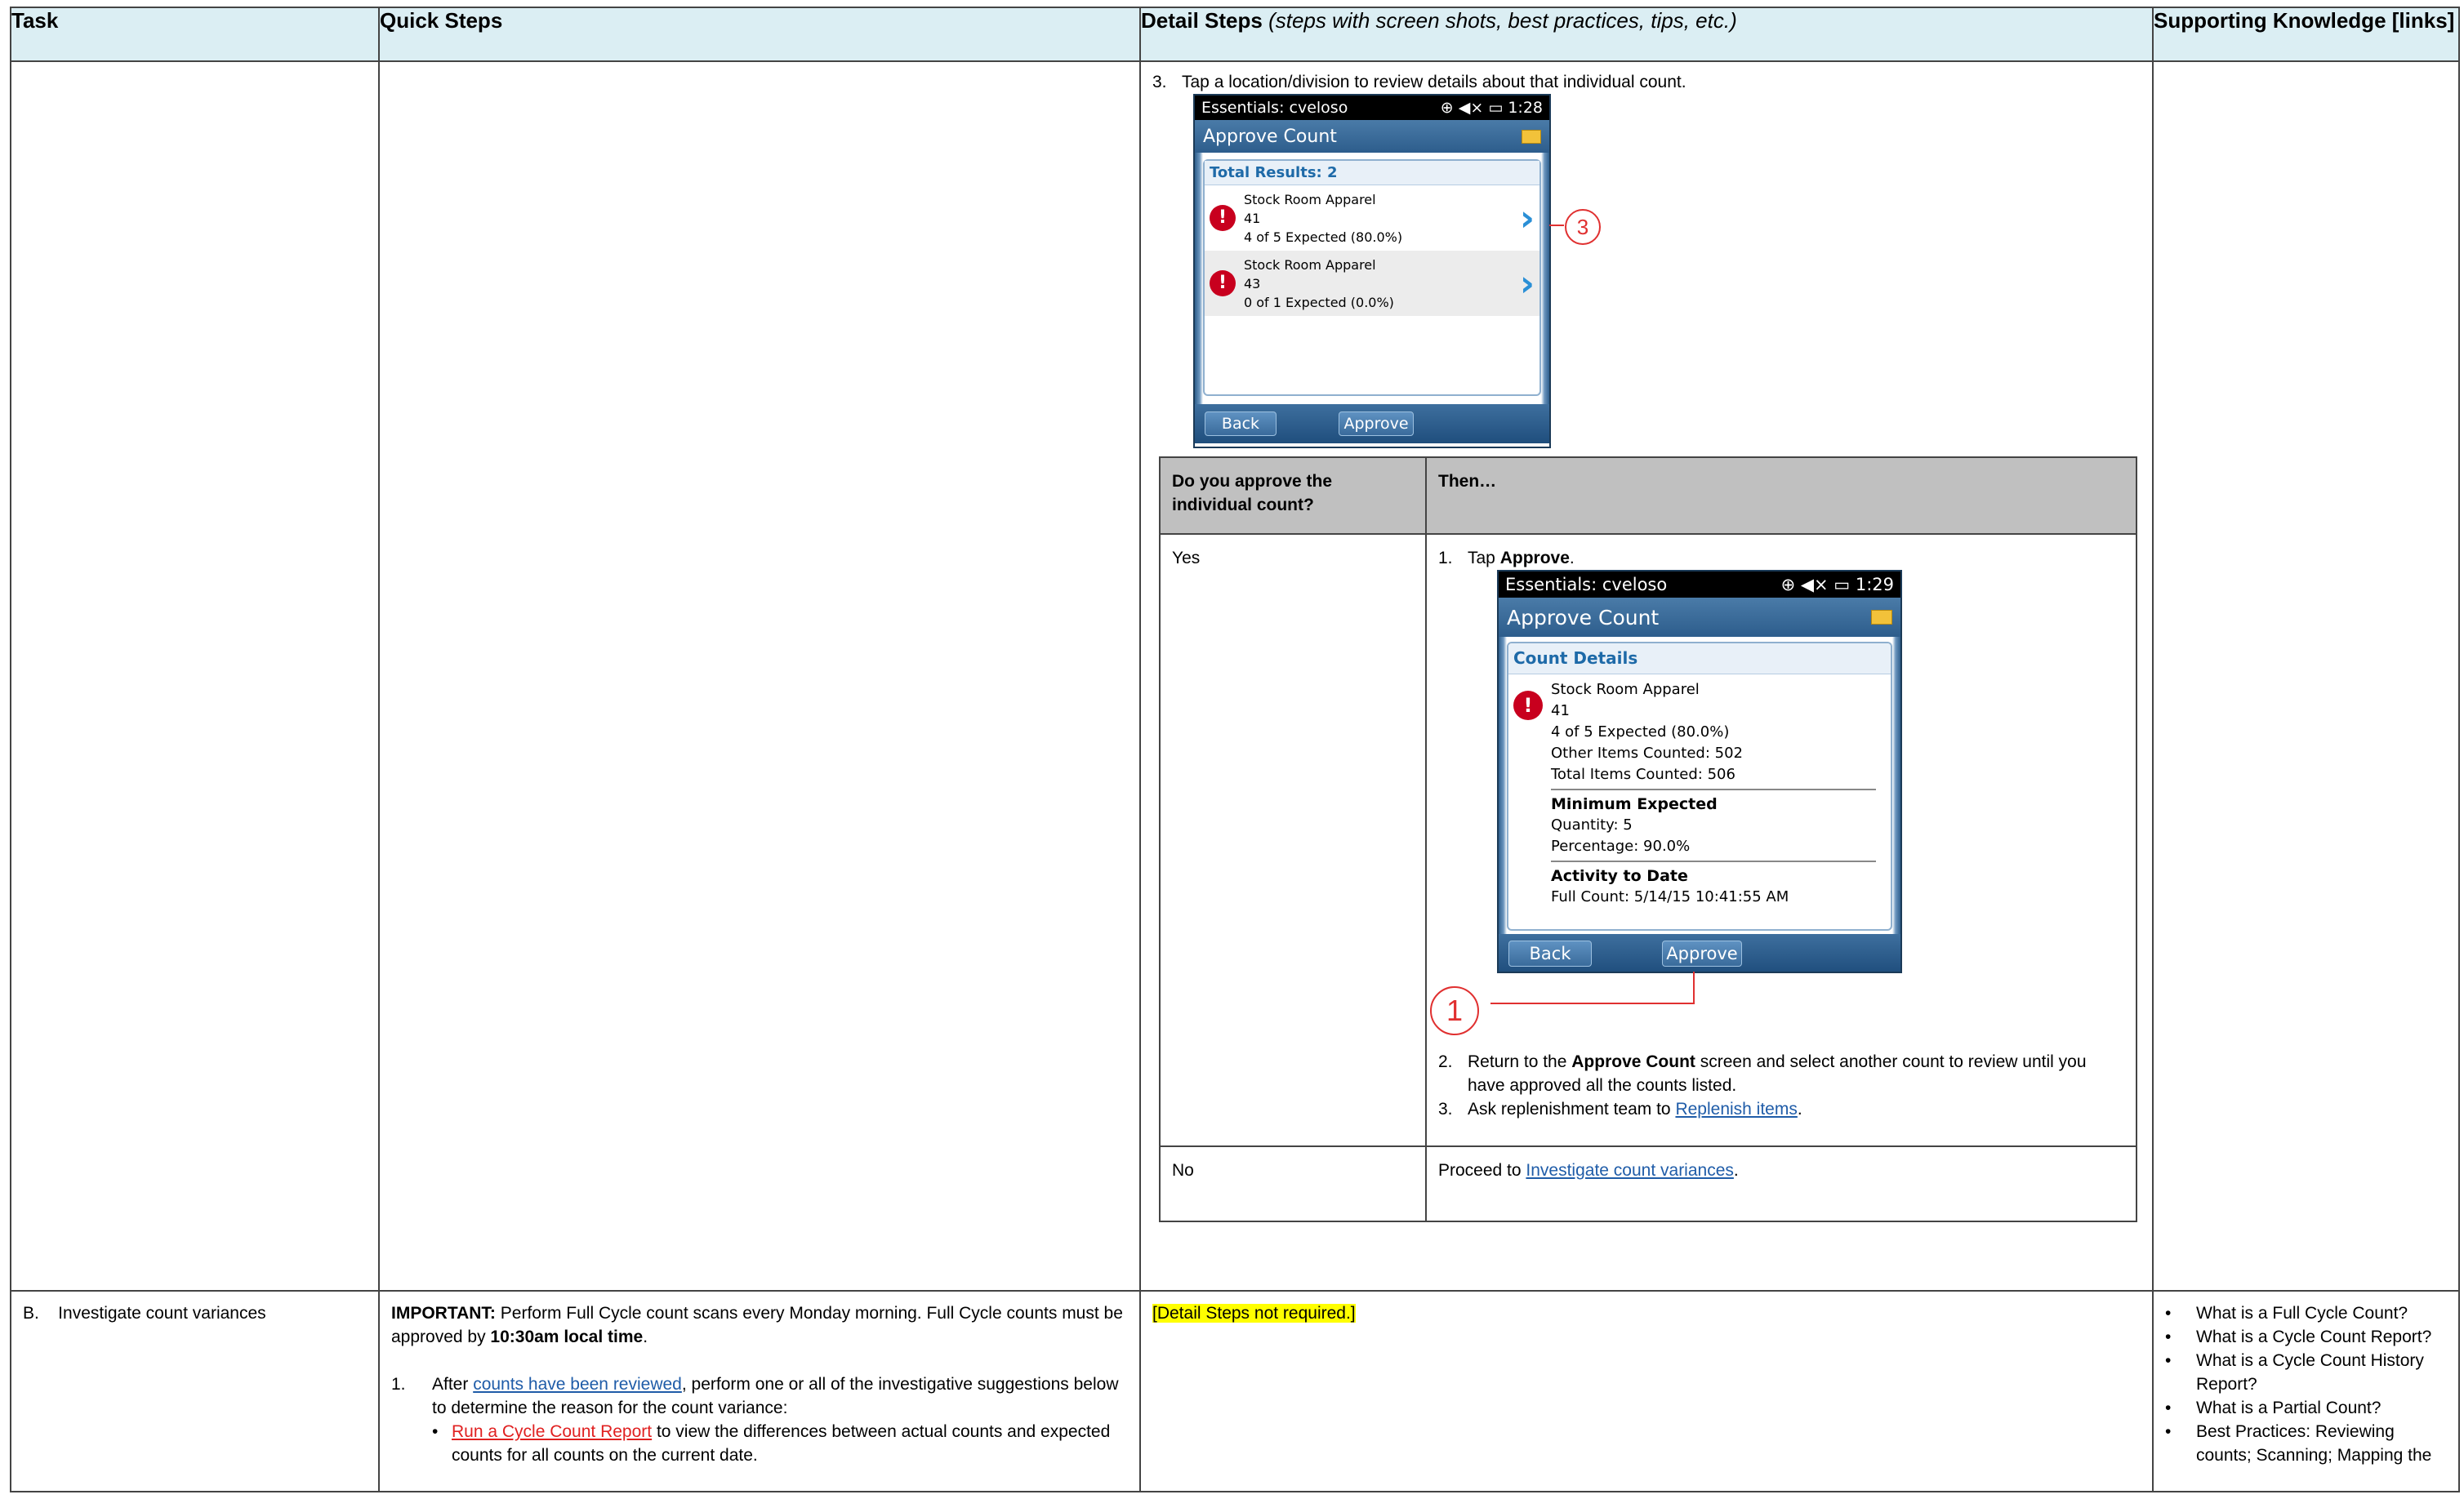 The image size is (2464, 1499). Describe the element at coordinates (1694, 988) in the screenshot. I see `callout-line-vertical` at that location.